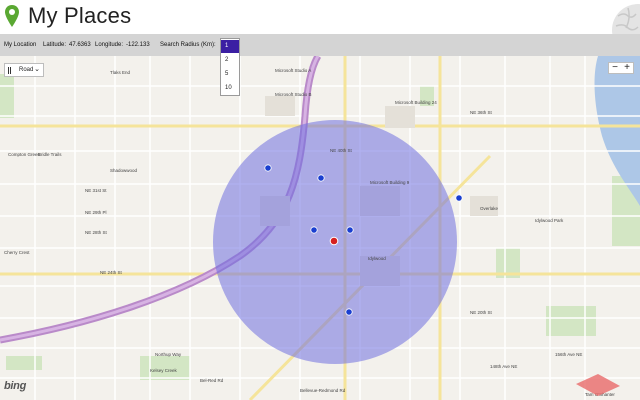 This screenshot has height=400, width=640. I want to click on map-label: Microsoft Building 9, so click(390, 182).